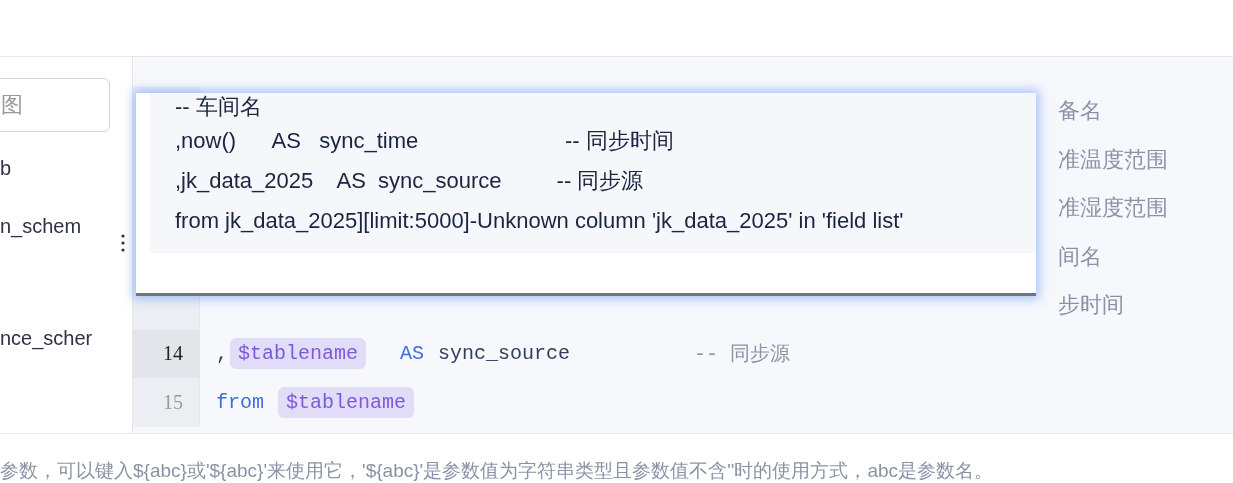 The height and width of the screenshot is (483, 1233). What do you see at coordinates (742, 355) in the screenshot?
I see `code-token: -- 同步源` at bounding box center [742, 355].